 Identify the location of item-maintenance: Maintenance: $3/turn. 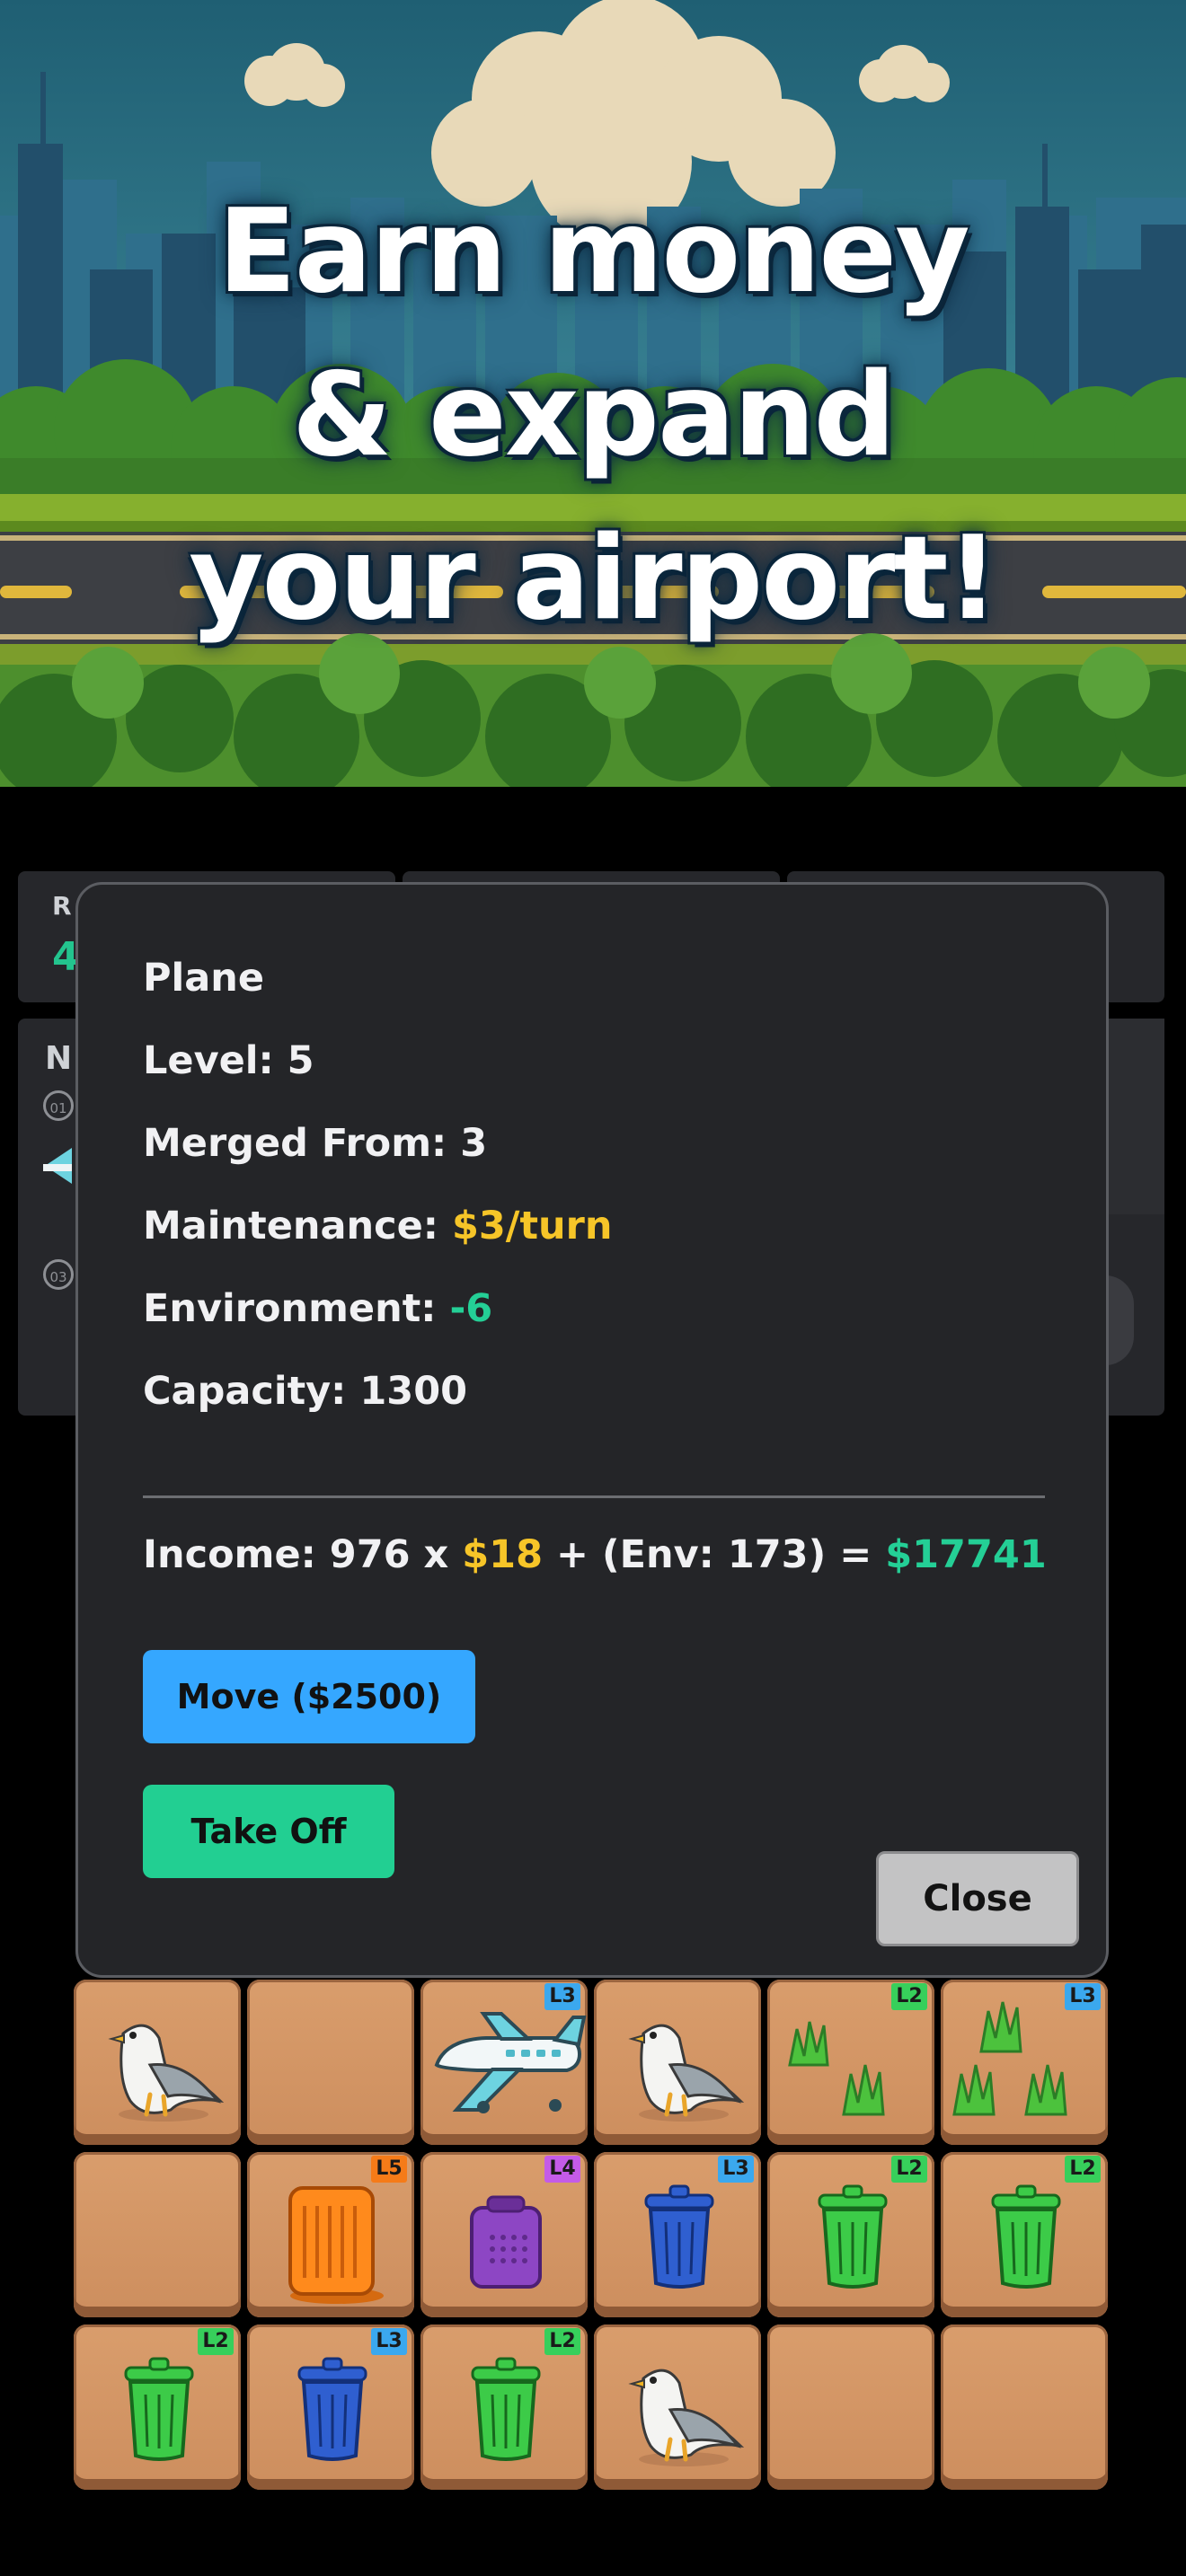
(377, 1226).